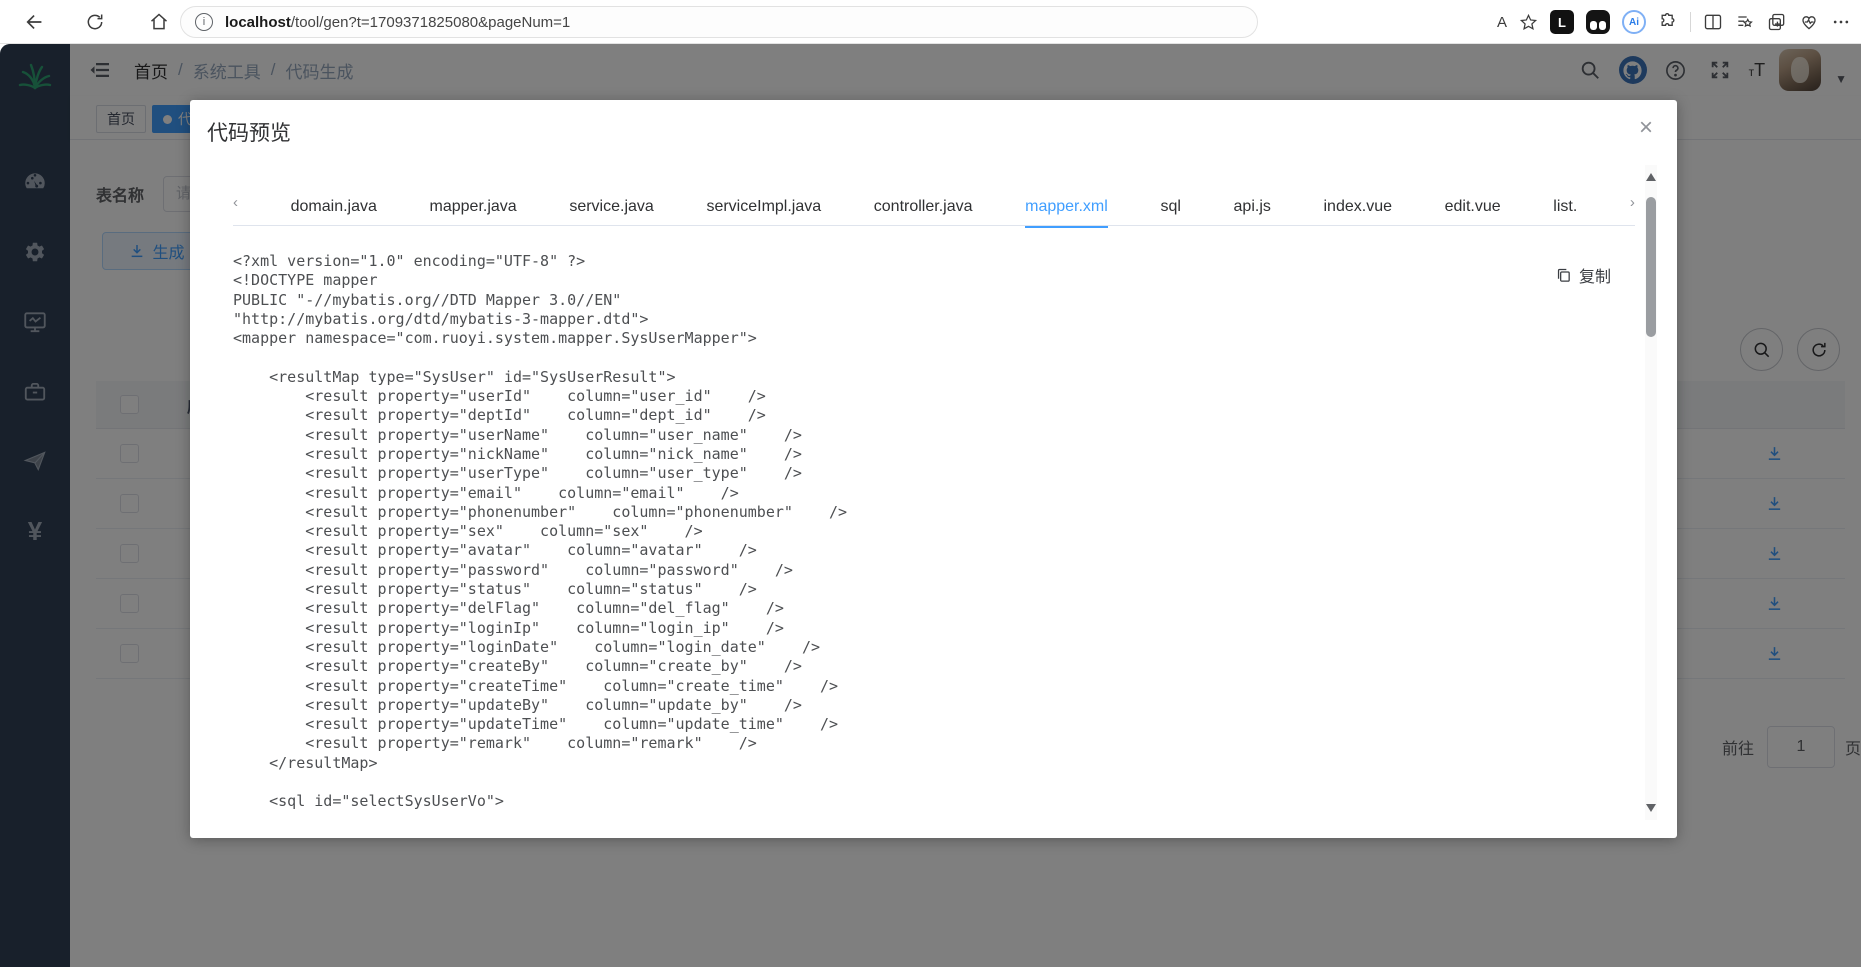  Describe the element at coordinates (1777, 22) in the screenshot. I see `collections-icon` at that location.